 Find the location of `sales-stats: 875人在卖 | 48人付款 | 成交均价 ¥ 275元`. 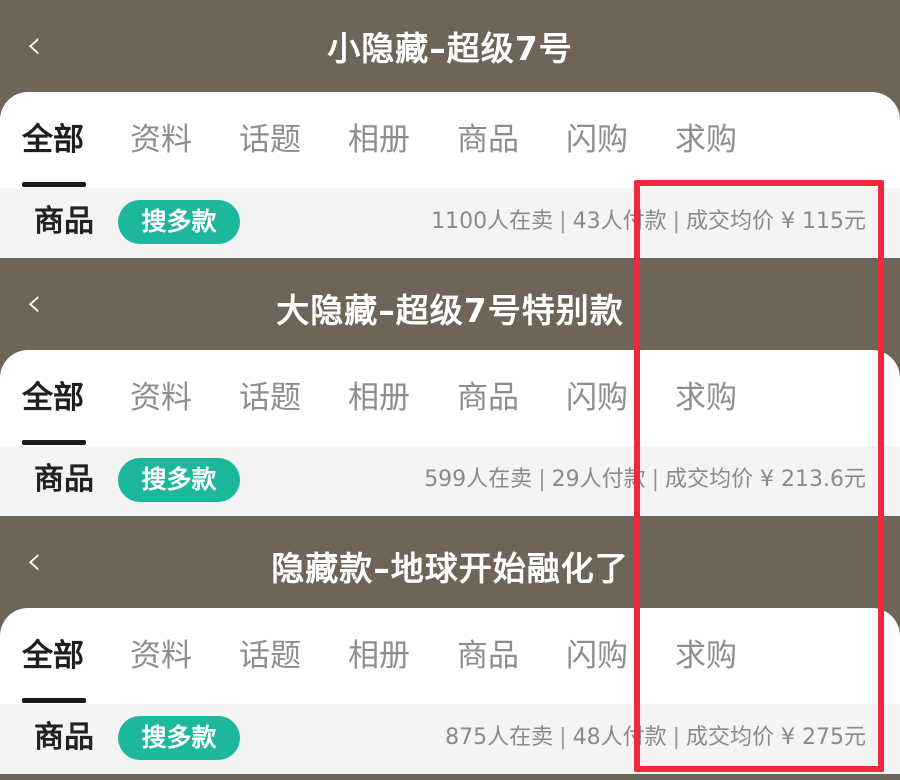

sales-stats: 875人在卖 | 48人付款 | 成交均价 ¥ 275元 is located at coordinates (655, 738).